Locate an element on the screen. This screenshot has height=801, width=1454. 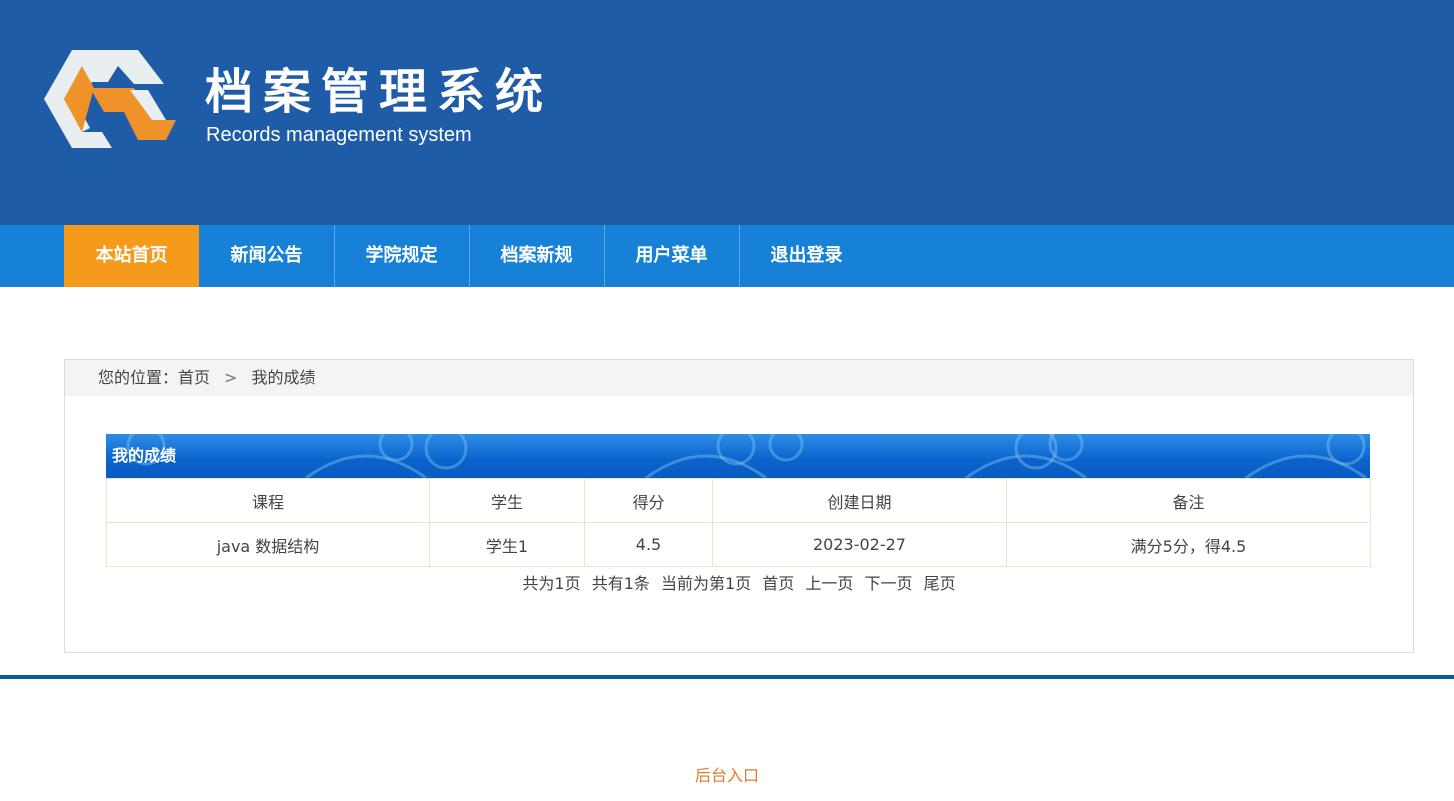
table-header-row: 课程 学生 得分 创建日期 备注 is located at coordinates (738, 500).